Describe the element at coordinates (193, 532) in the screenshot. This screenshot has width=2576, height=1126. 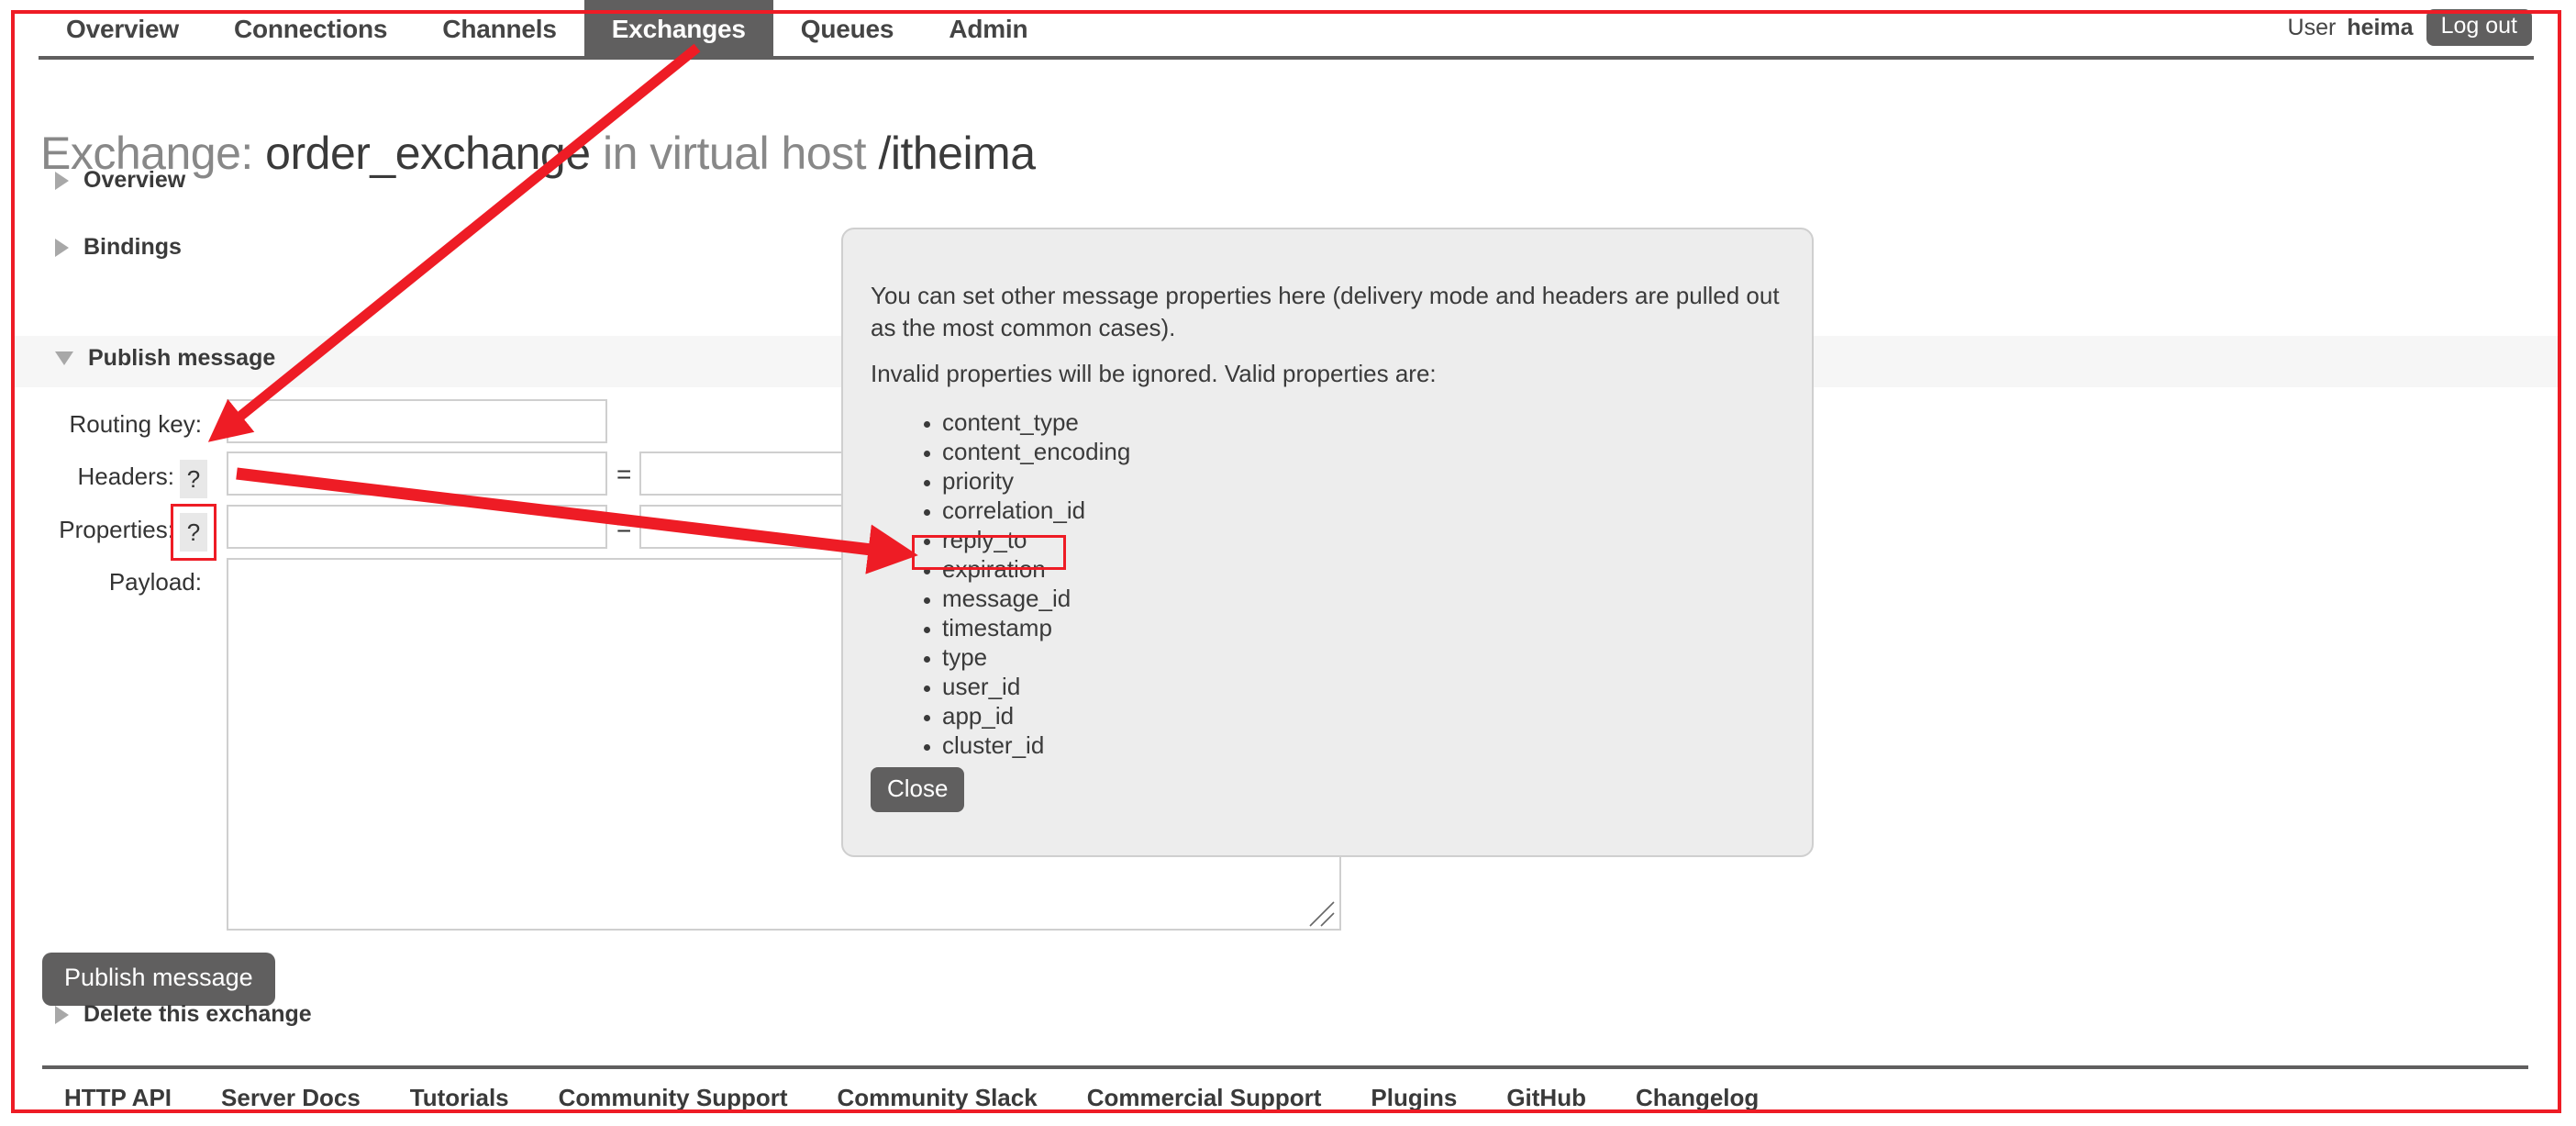
I see `properties-help-button: ?` at that location.